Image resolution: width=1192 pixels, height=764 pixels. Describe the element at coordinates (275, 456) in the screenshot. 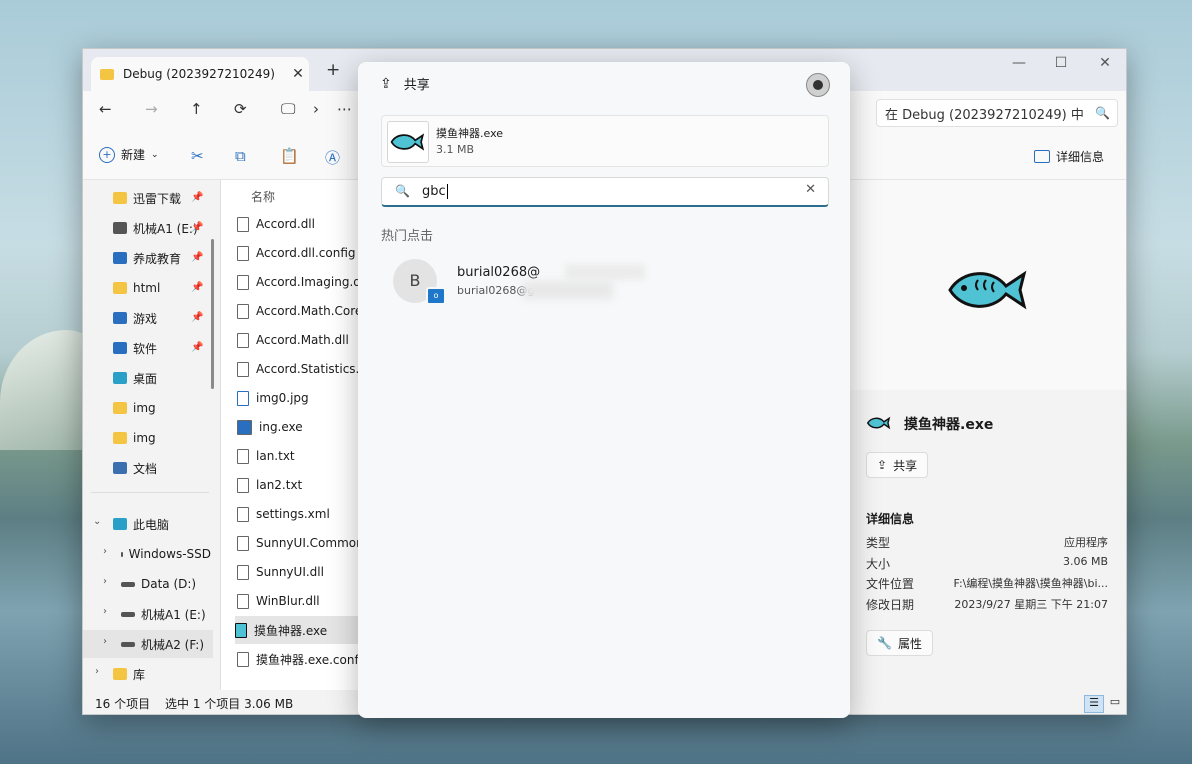

I see `file-name: lan.txt` at that location.